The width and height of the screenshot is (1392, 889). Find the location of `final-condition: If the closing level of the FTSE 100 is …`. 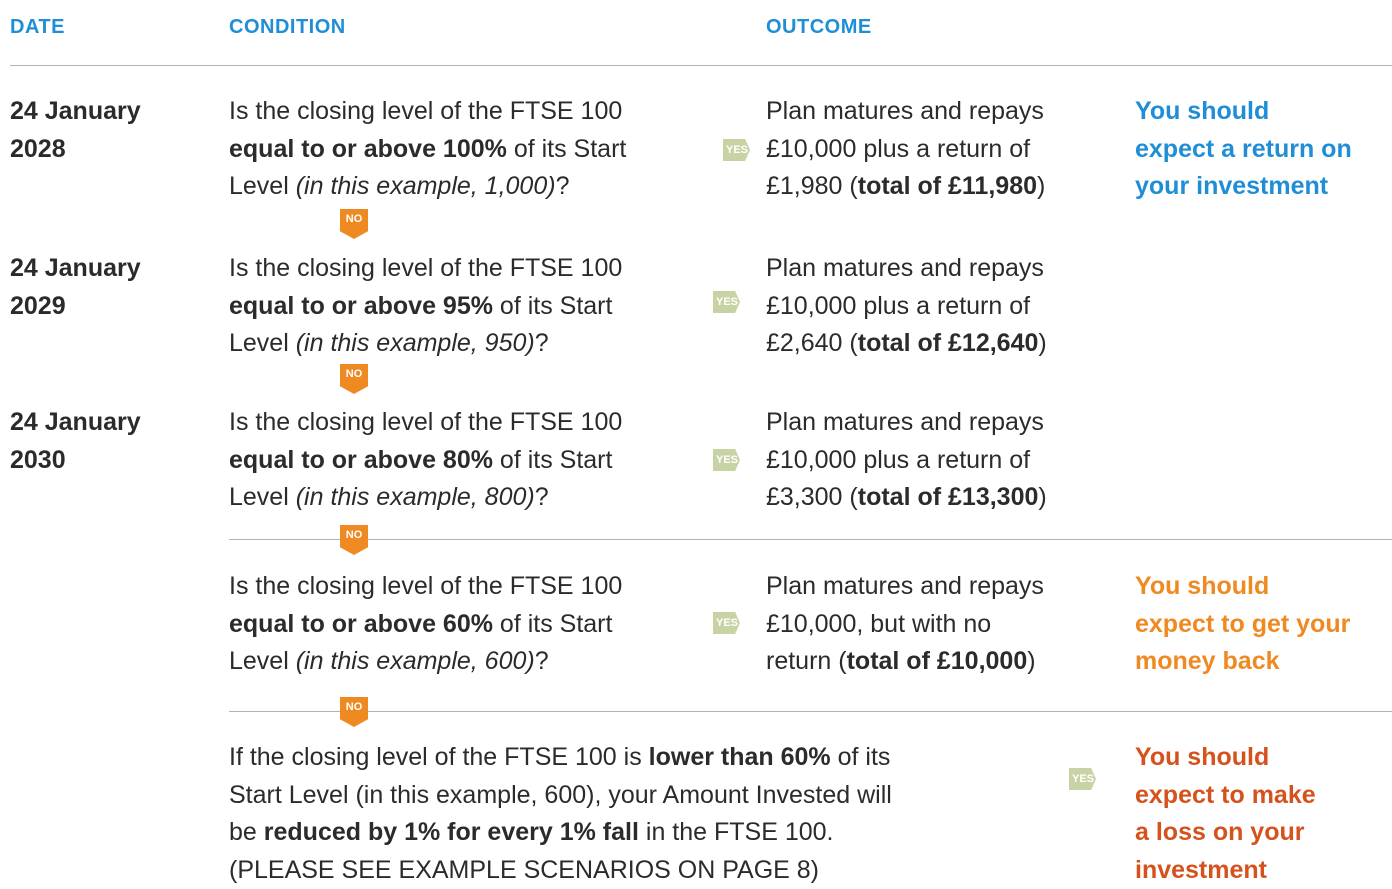

final-condition: If the closing level of the FTSE 100 is … is located at coordinates (560, 813).